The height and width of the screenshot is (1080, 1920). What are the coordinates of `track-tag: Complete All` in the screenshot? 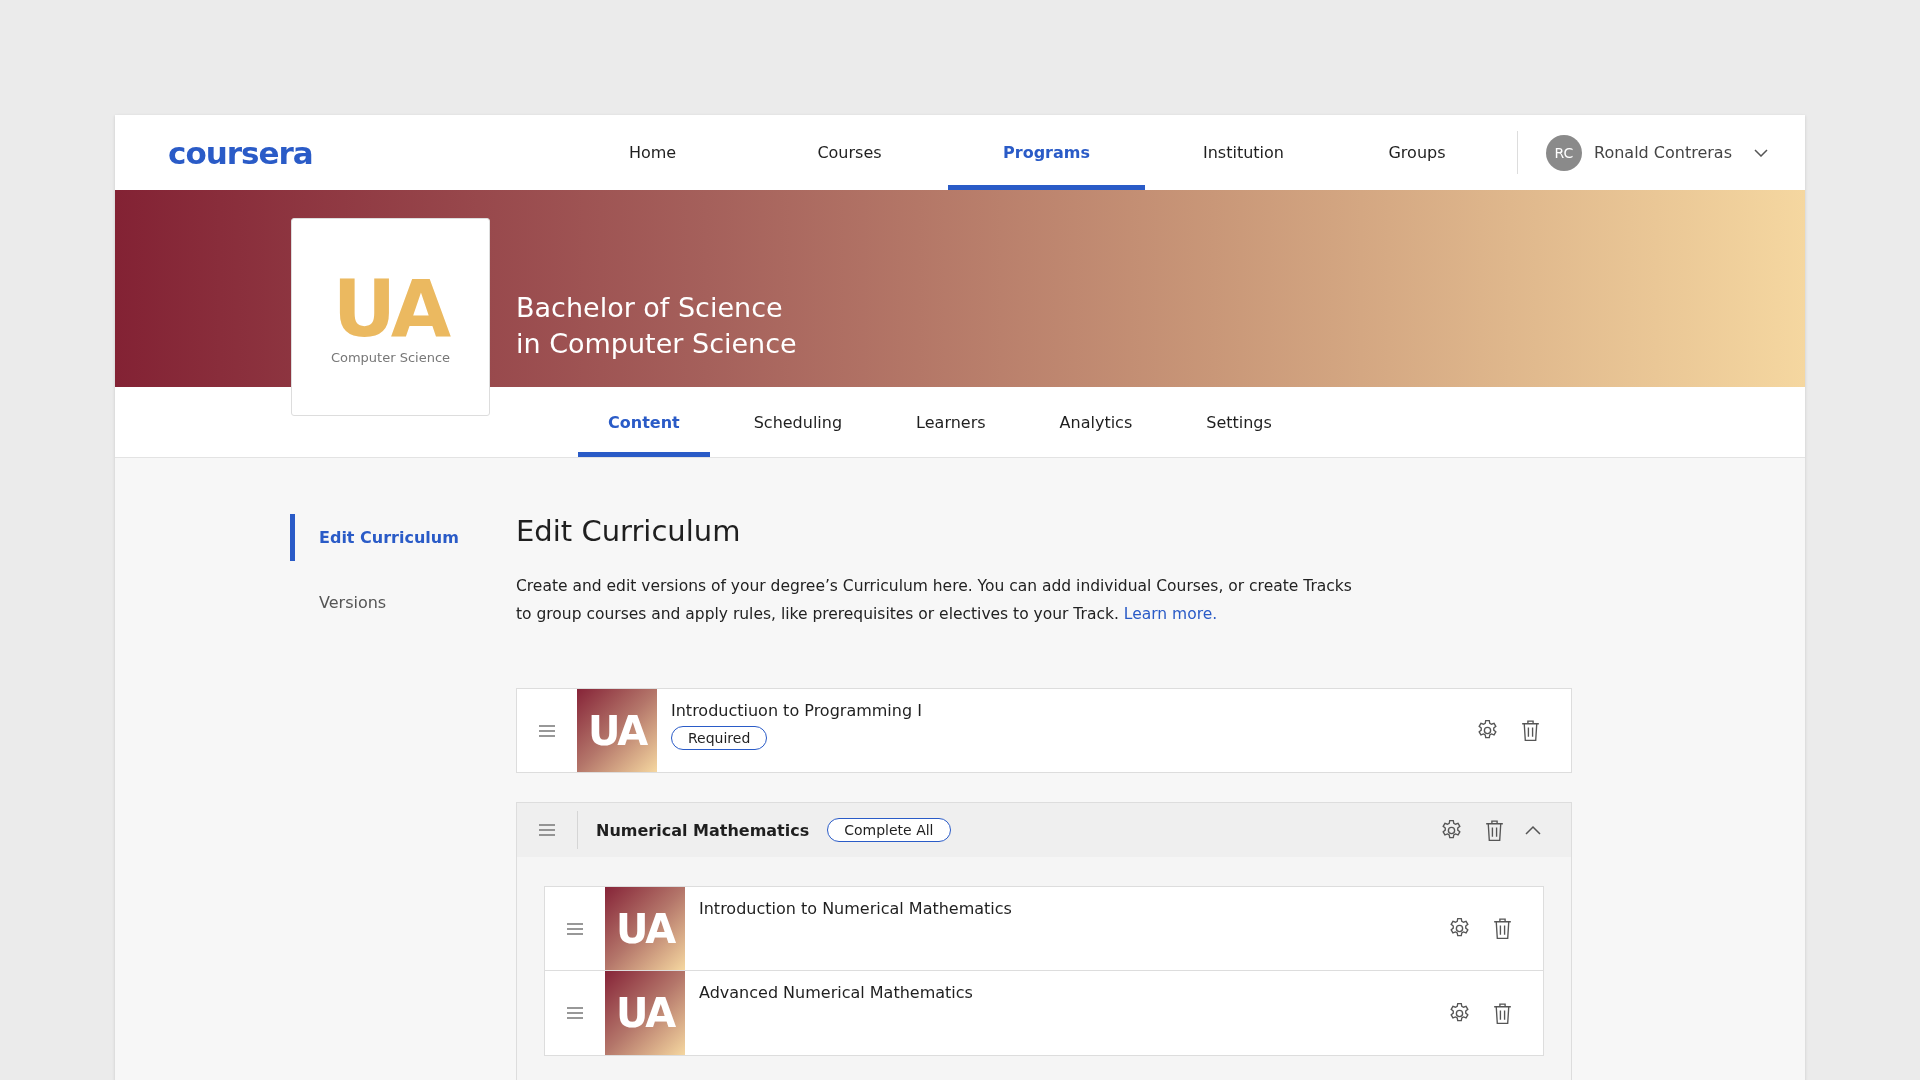 It's located at (889, 830).